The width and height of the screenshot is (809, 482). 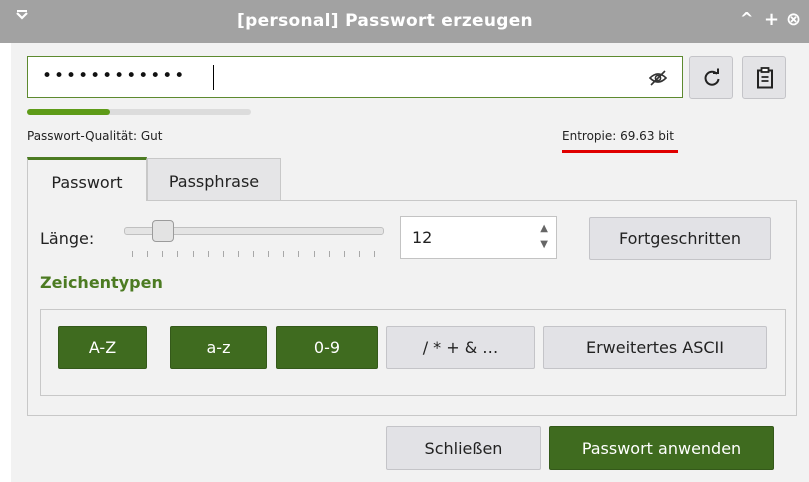 What do you see at coordinates (67, 238) in the screenshot?
I see `length-label: Länge:` at bounding box center [67, 238].